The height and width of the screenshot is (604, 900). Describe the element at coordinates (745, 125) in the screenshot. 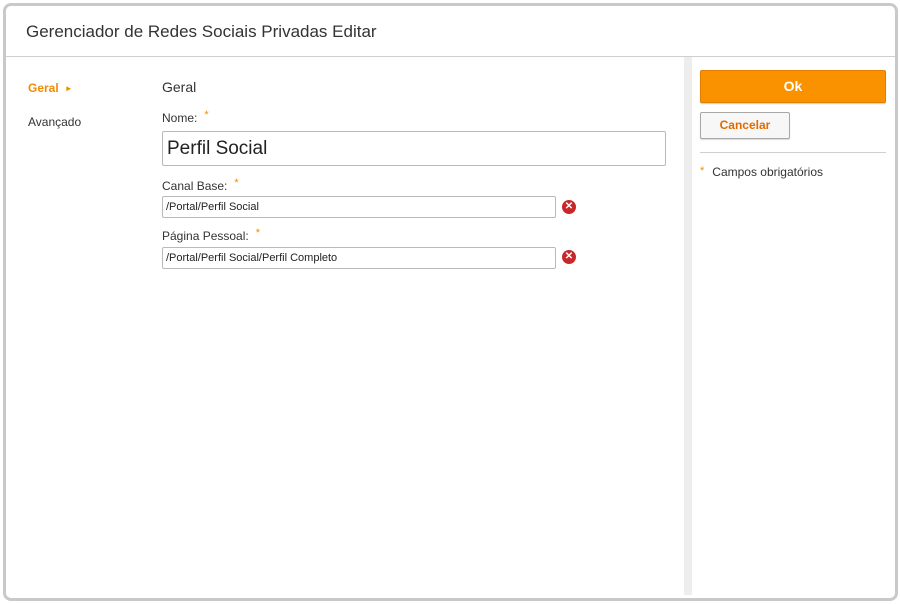

I see `cancel-button: Cancelar` at that location.